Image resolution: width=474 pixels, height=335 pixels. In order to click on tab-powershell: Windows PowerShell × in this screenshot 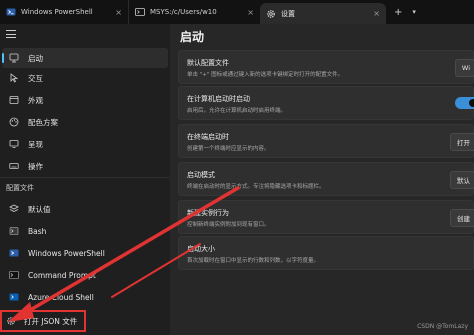, I will do `click(64, 12)`.